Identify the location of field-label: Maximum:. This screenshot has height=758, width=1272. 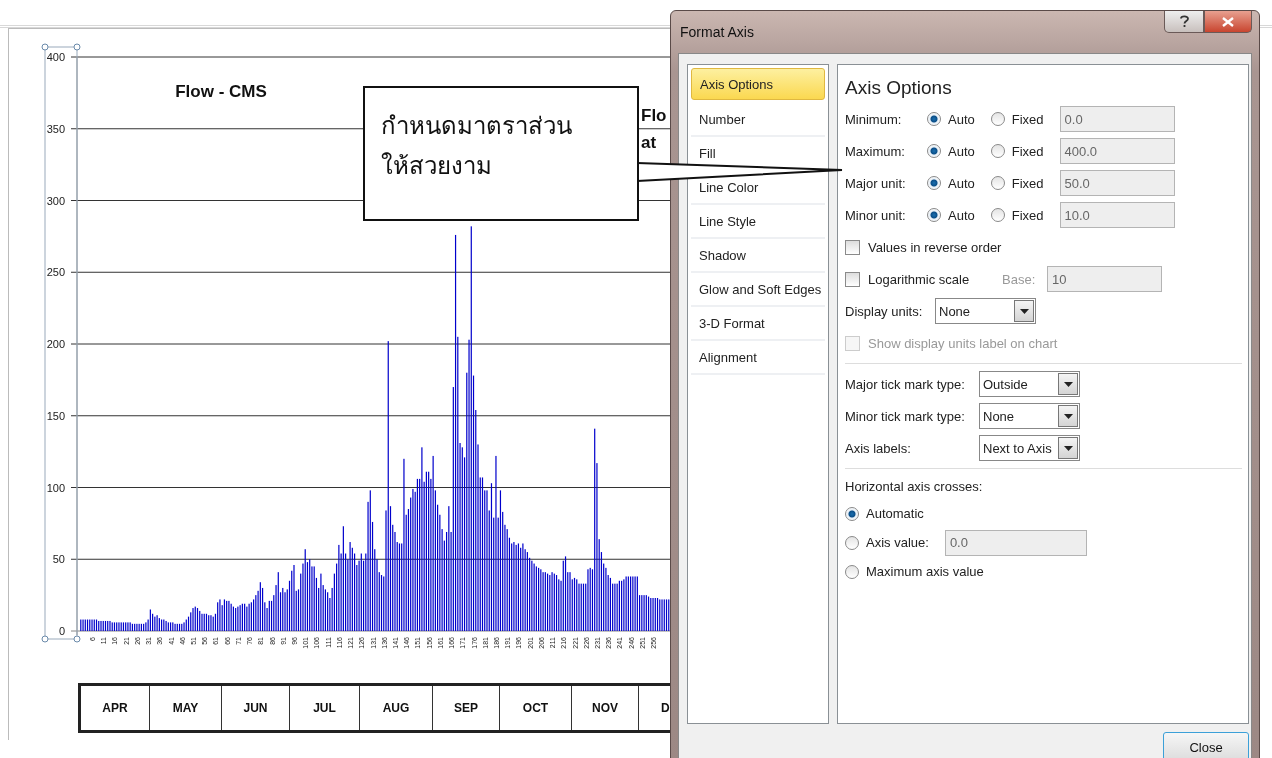
(875, 151).